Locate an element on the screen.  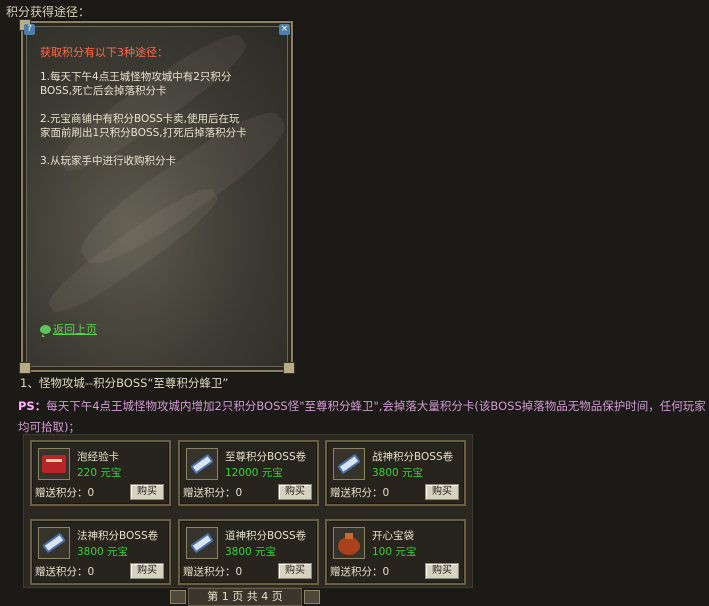
pager: 第 1 页 共 4 页 is located at coordinates (245, 597).